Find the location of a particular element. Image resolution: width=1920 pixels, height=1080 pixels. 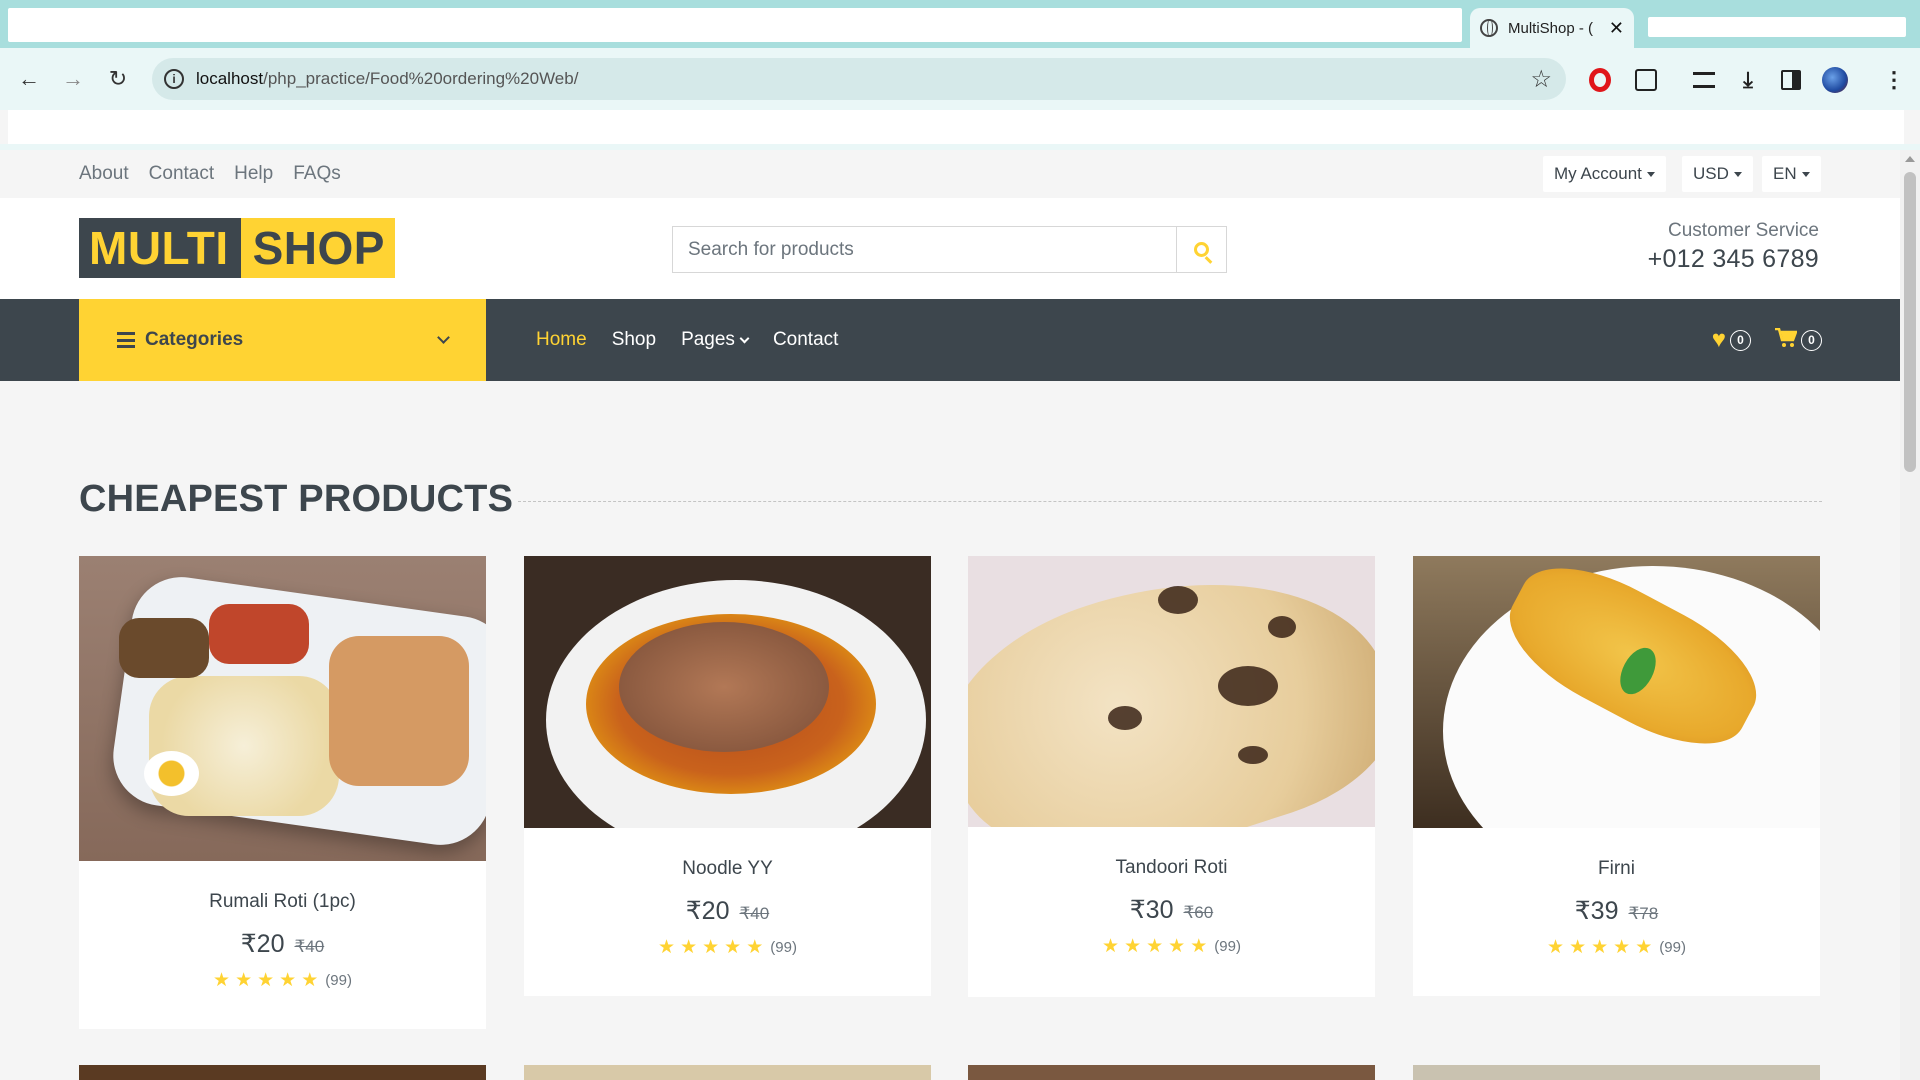

download-icon: ⤓ is located at coordinates (1748, 80).